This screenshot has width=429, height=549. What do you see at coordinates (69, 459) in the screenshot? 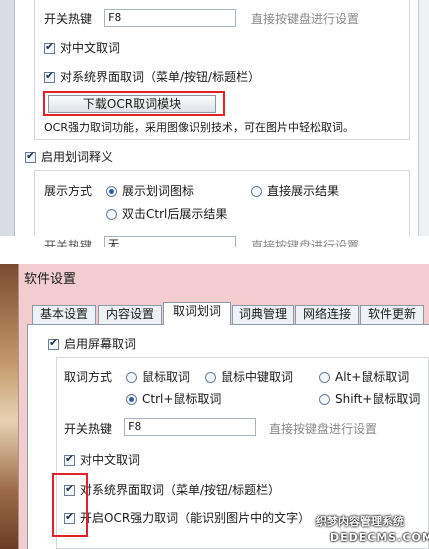
I see `bottom-chinese-checkbox` at bounding box center [69, 459].